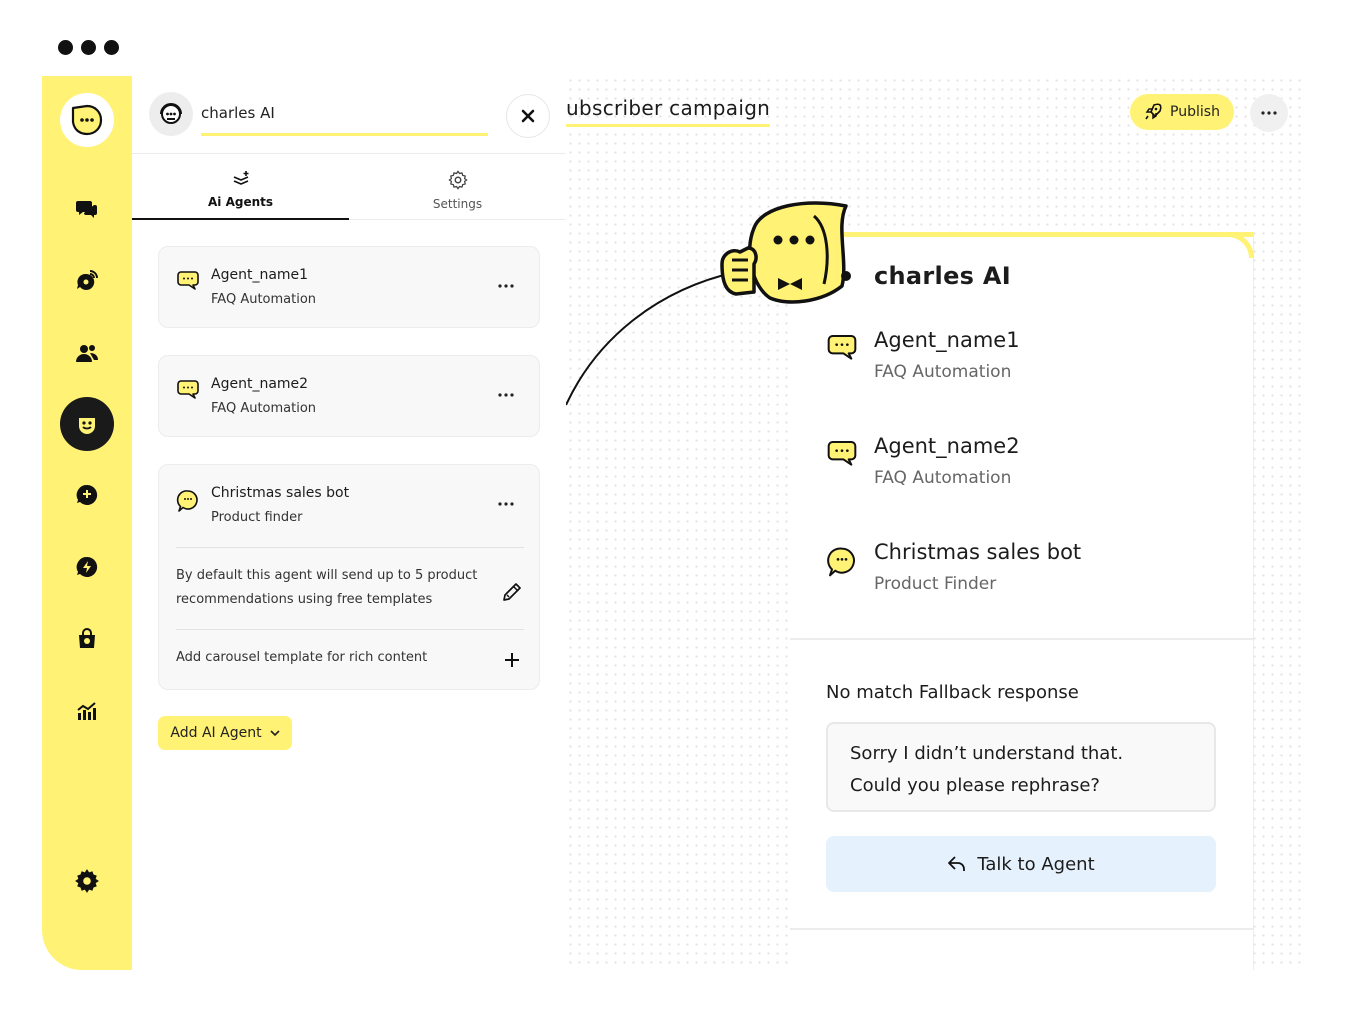 This screenshot has height=1010, width=1348. I want to click on agent-name: Christmas sales bot, so click(280, 493).